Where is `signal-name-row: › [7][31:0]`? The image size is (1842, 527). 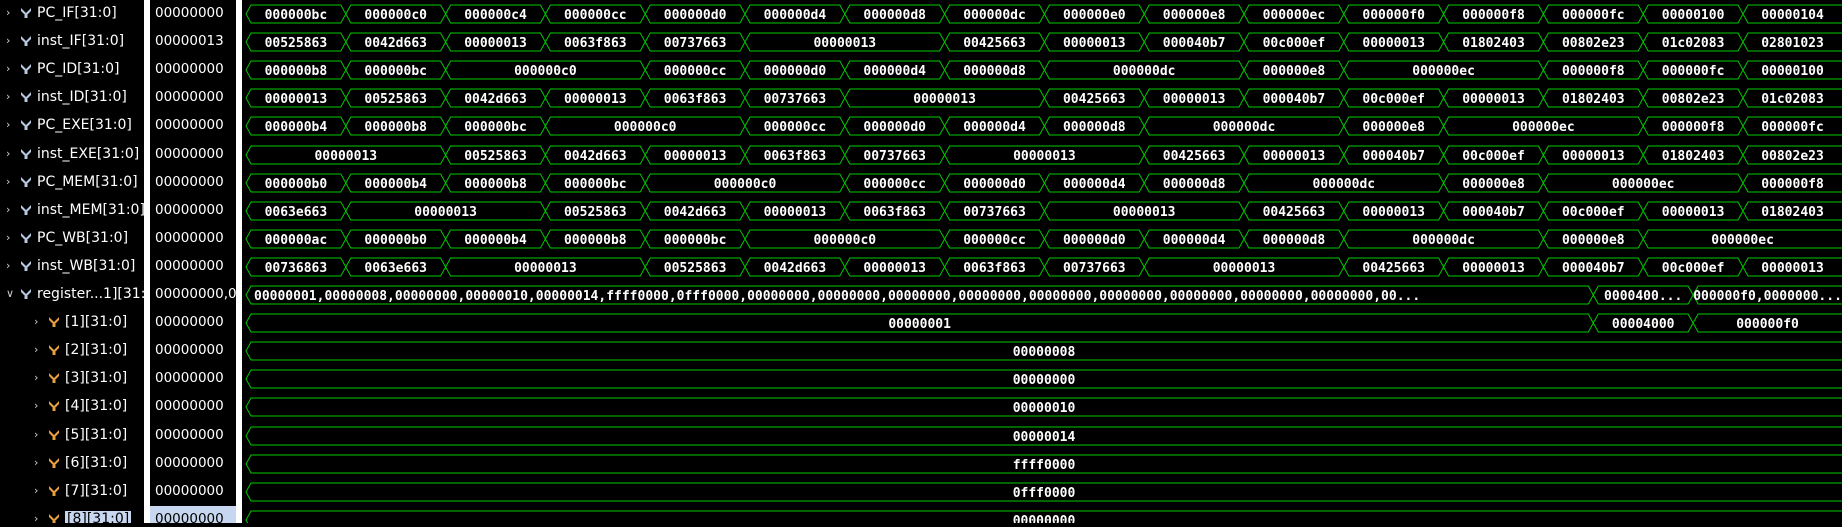
signal-name-row: › [7][31:0] is located at coordinates (72, 492).